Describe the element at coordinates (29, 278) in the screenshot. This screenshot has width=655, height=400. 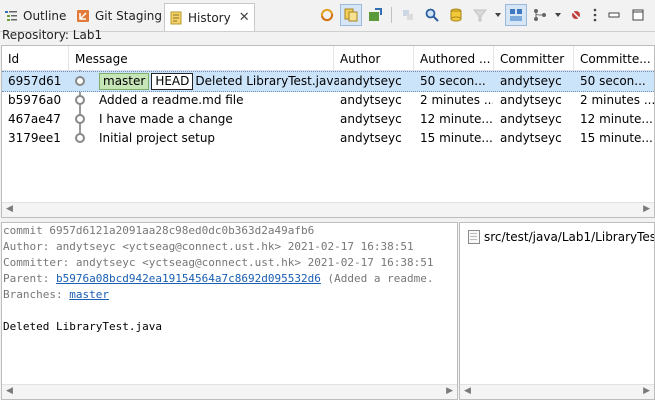
I see `parent-label: Parent:` at that location.